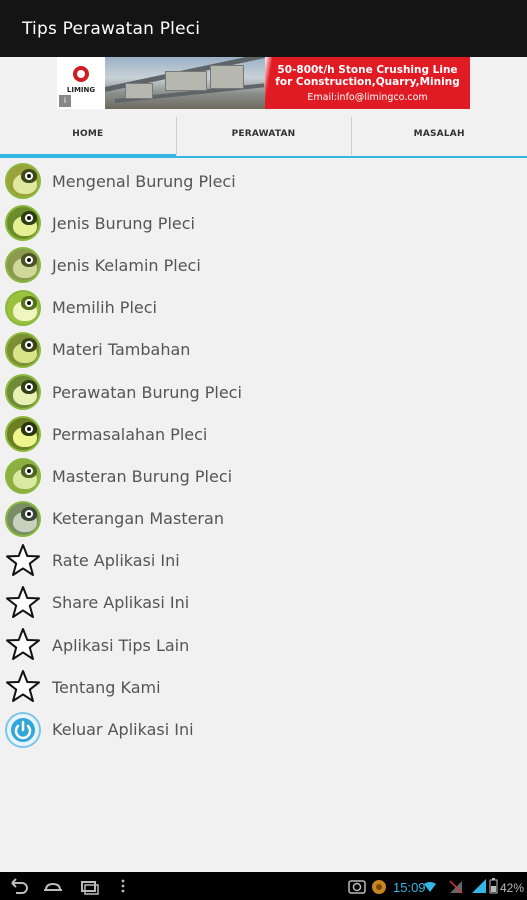 The image size is (527, 900). What do you see at coordinates (65, 101) in the screenshot?
I see `ad-info-icon: i` at bounding box center [65, 101].